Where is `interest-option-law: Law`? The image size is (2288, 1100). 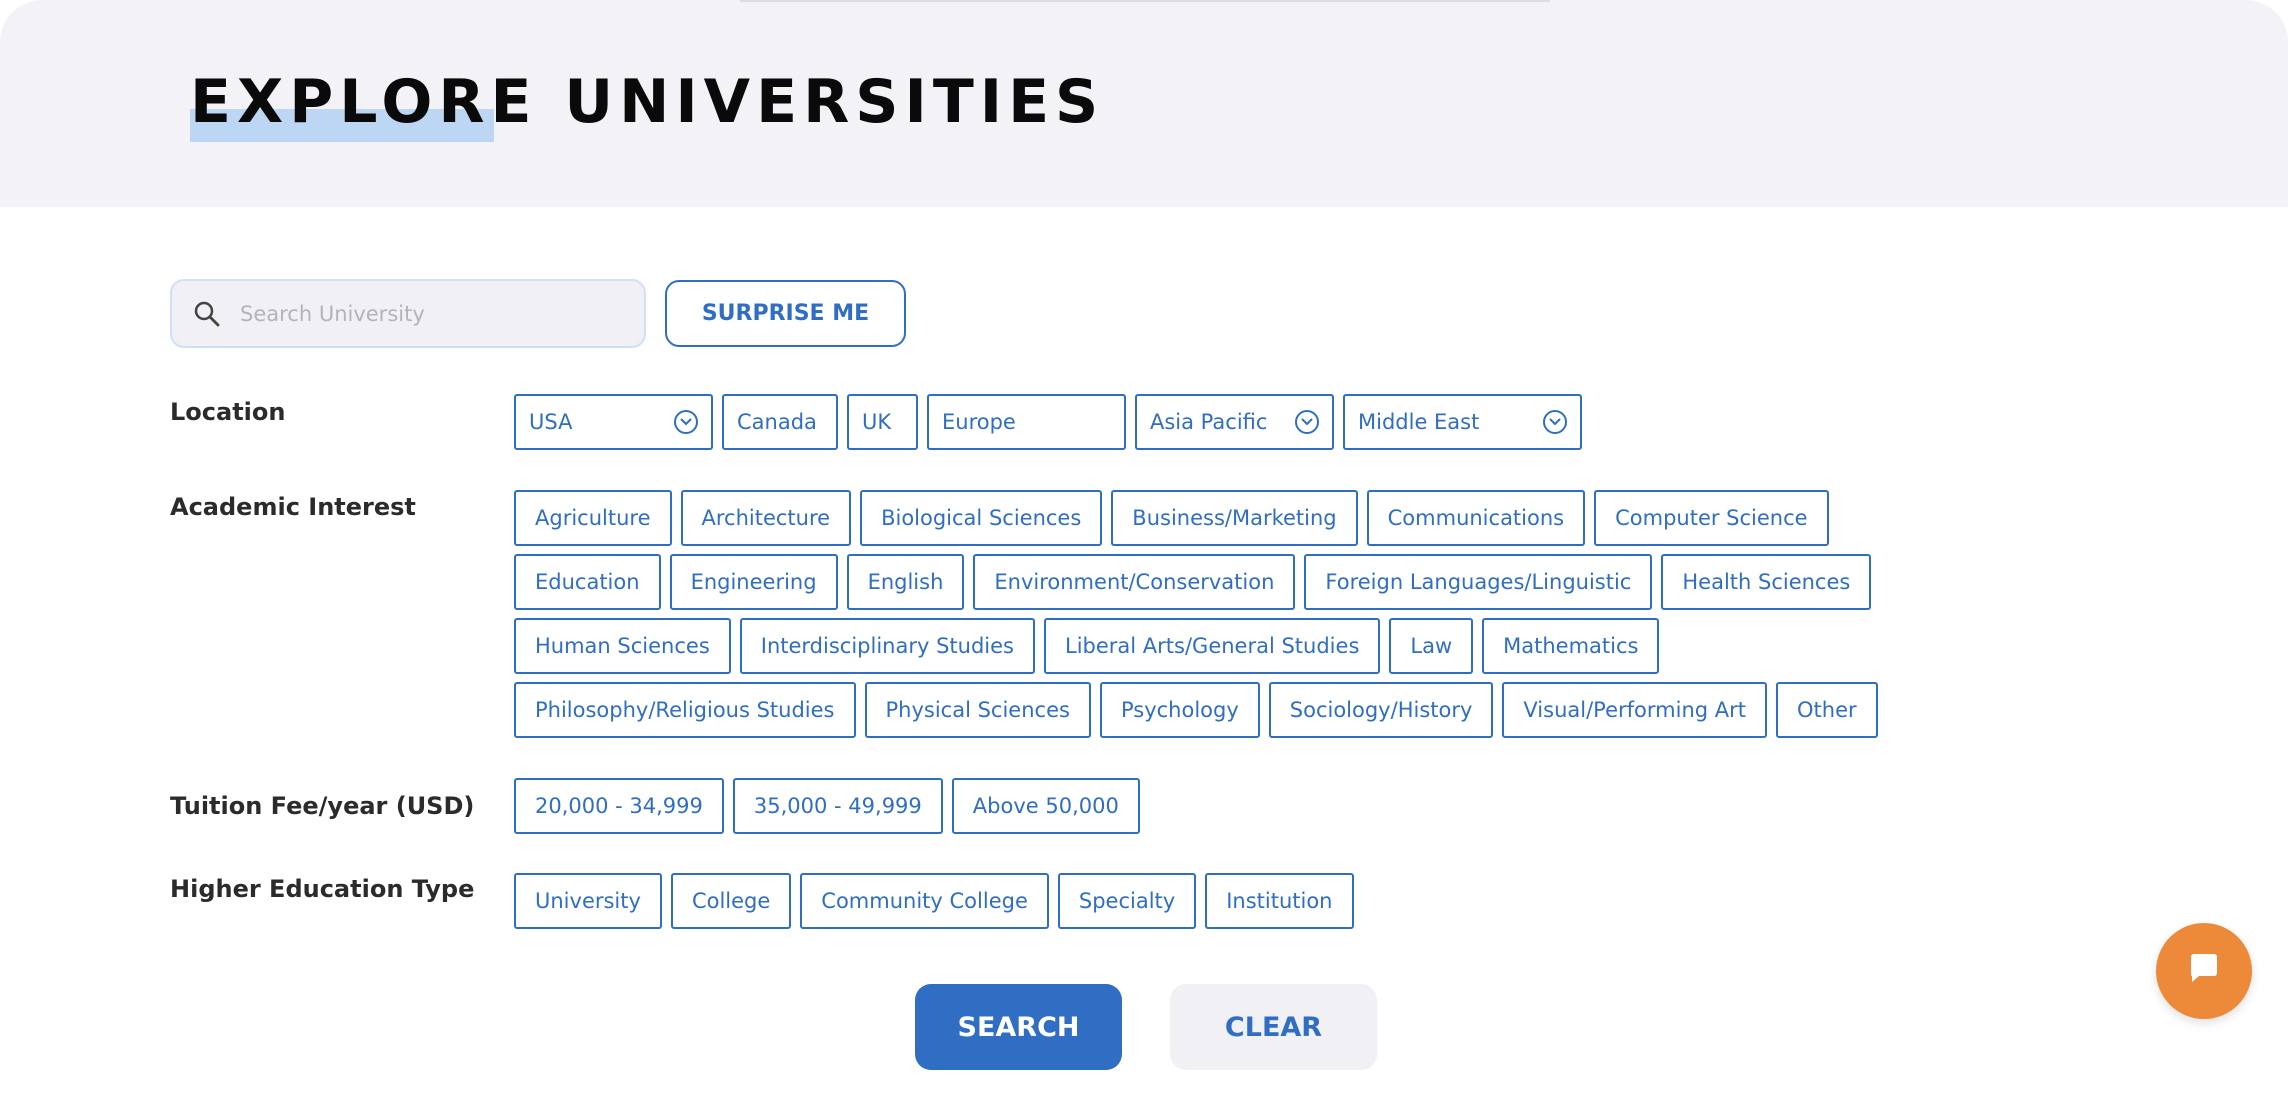 interest-option-law: Law is located at coordinates (1431, 646).